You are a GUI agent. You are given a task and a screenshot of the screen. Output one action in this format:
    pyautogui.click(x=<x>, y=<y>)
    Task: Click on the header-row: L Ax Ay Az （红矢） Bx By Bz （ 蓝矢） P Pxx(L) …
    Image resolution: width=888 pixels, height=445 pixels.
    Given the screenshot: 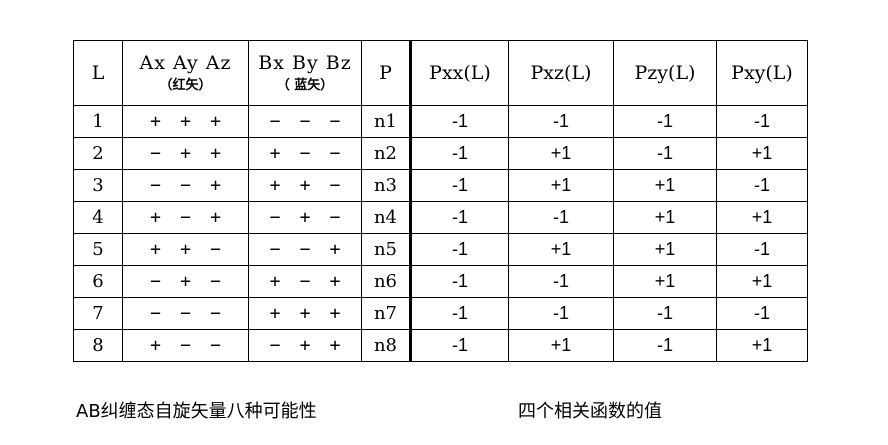 What is the action you would take?
    pyautogui.click(x=440, y=73)
    